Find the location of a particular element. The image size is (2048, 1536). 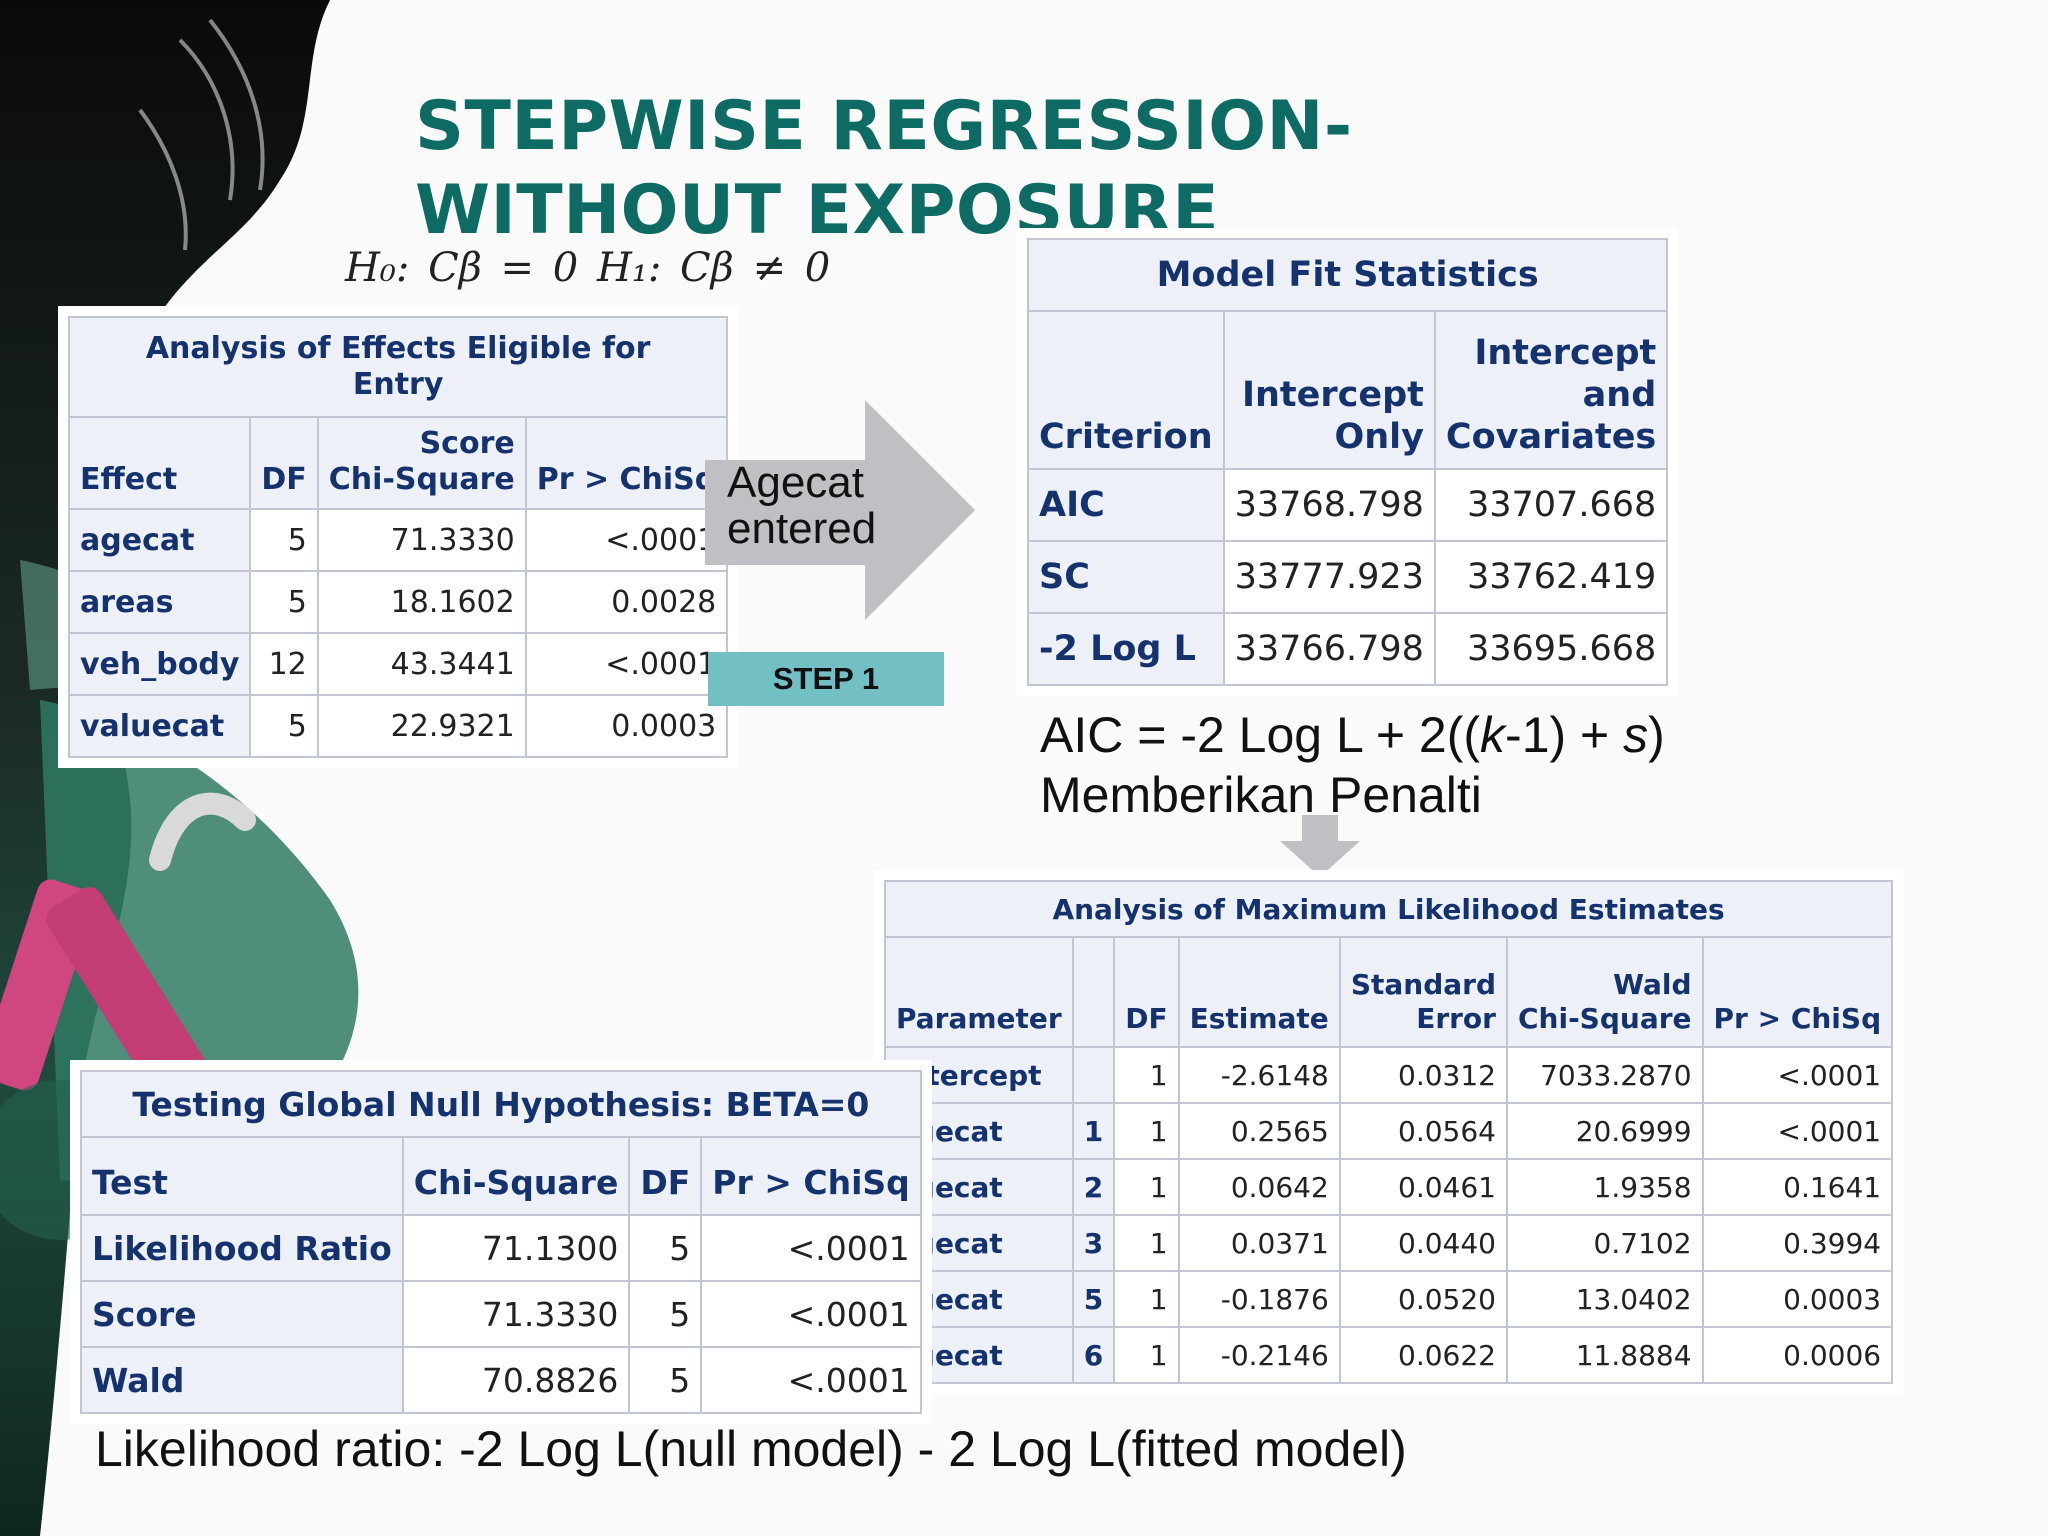

table-row: -2 Log L 33766.798 33695.668 is located at coordinates (1348, 649).